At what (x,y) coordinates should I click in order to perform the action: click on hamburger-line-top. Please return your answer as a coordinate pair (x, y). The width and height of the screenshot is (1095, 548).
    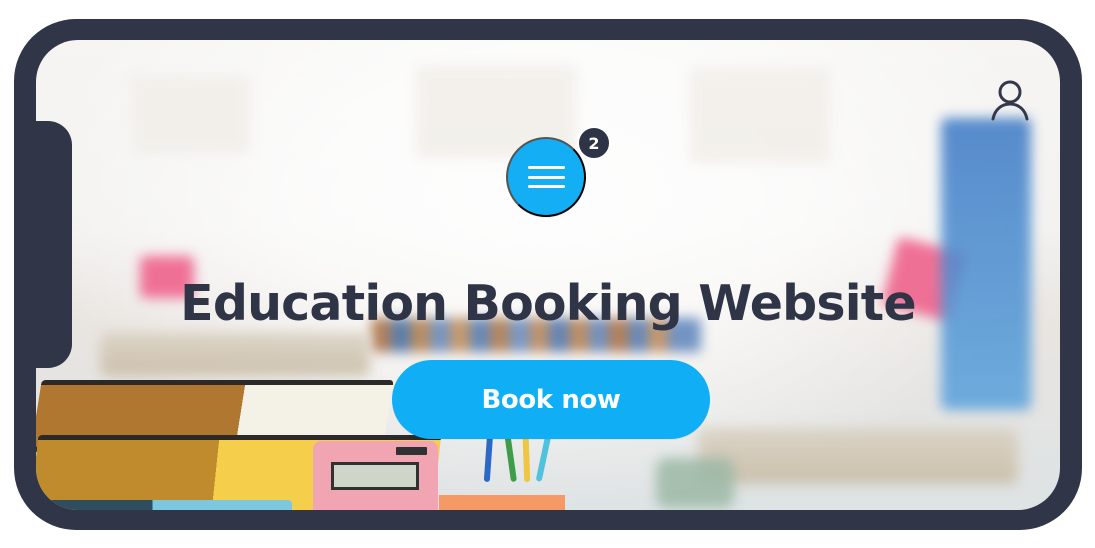
    Looking at the image, I should click on (546, 167).